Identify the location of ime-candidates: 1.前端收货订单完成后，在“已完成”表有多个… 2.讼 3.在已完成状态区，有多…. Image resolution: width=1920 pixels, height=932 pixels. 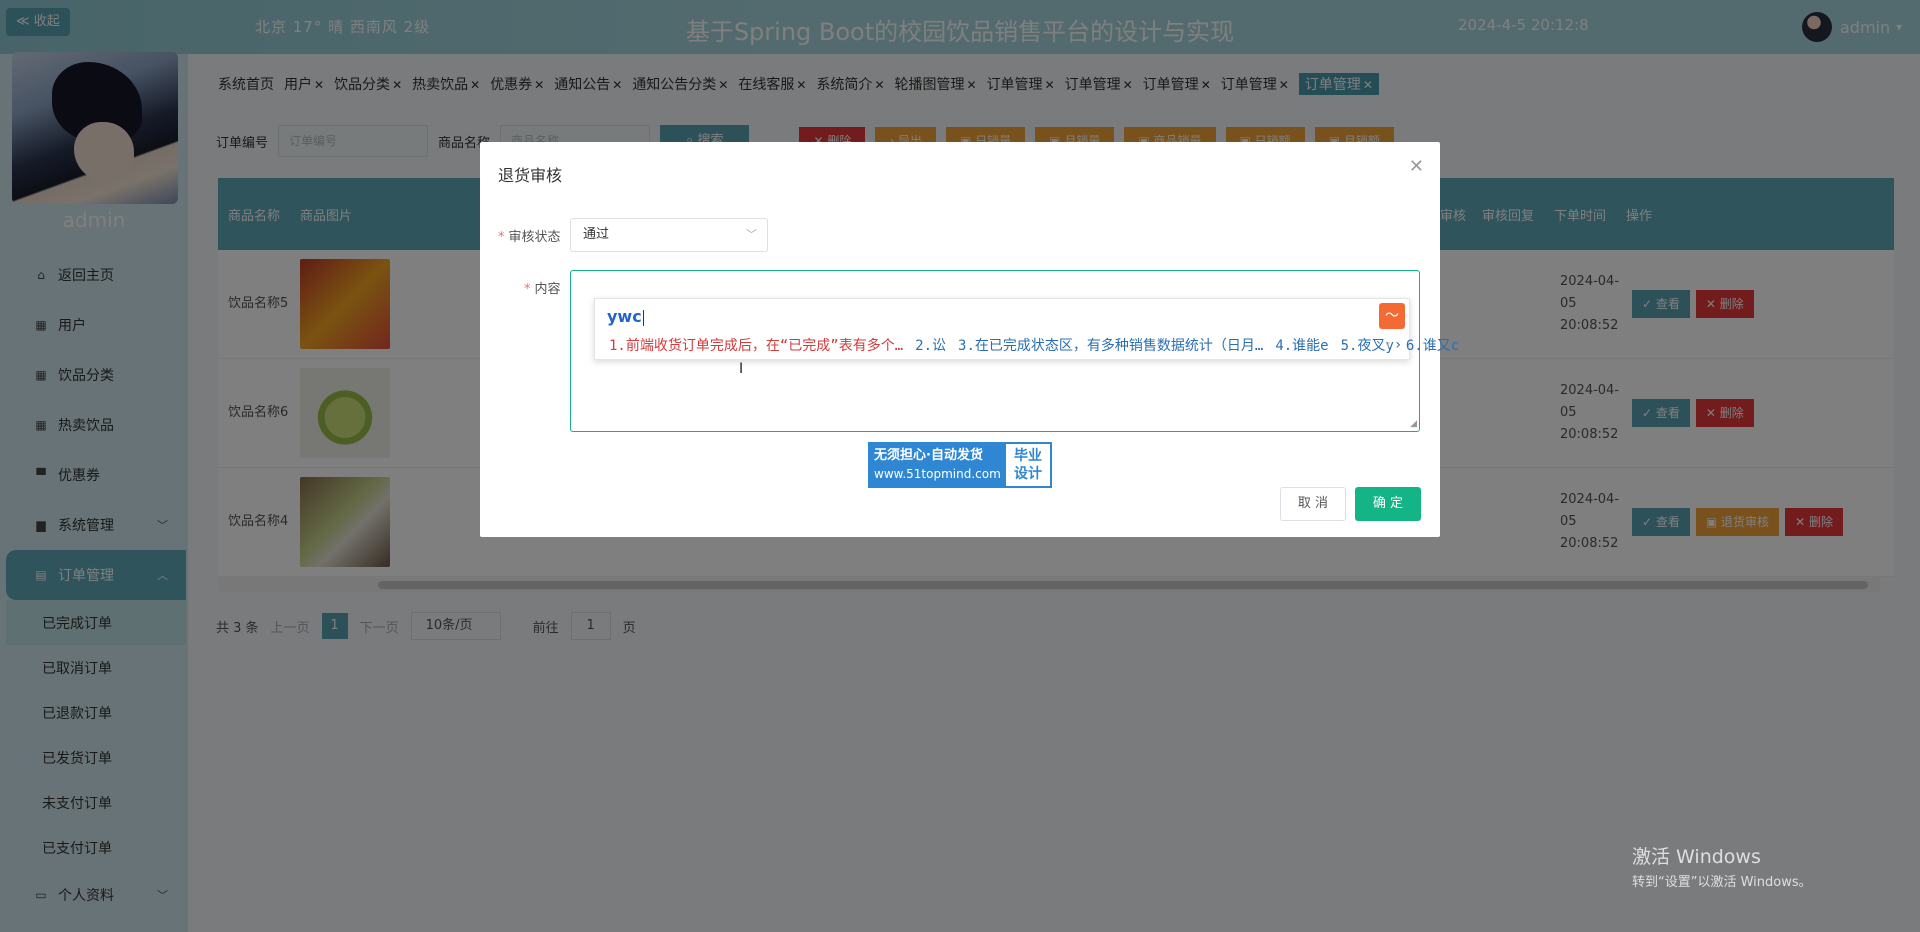
(1040, 345).